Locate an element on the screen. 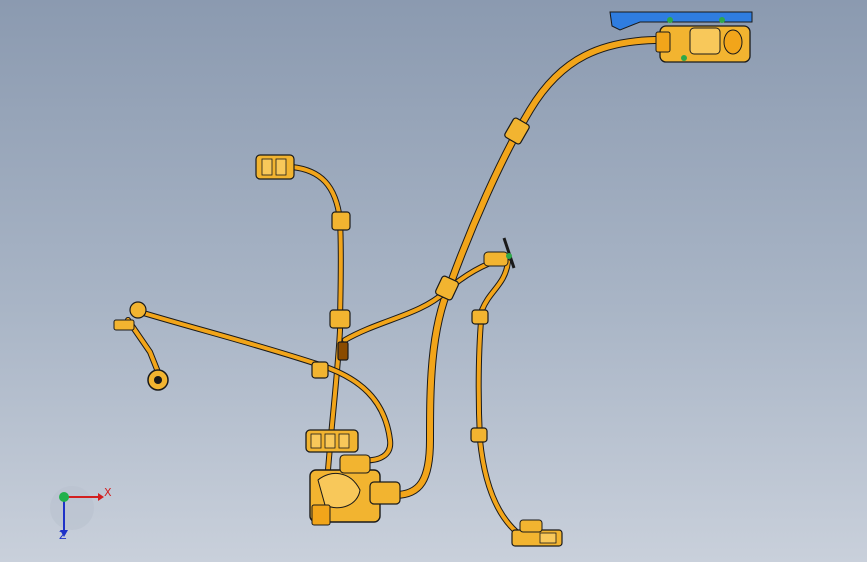 The image size is (867, 562). triad-z-label: Z is located at coordinates (63, 535).